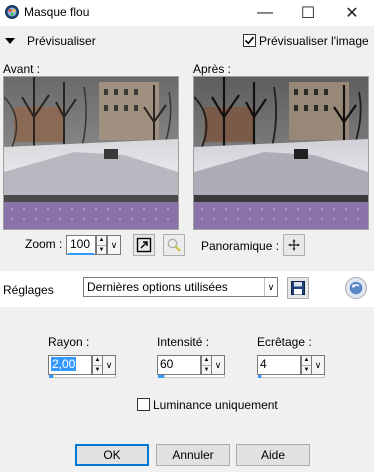 This screenshot has height=472, width=374. What do you see at coordinates (215, 405) in the screenshot?
I see `luminance-label: Luminance uniquement` at bounding box center [215, 405].